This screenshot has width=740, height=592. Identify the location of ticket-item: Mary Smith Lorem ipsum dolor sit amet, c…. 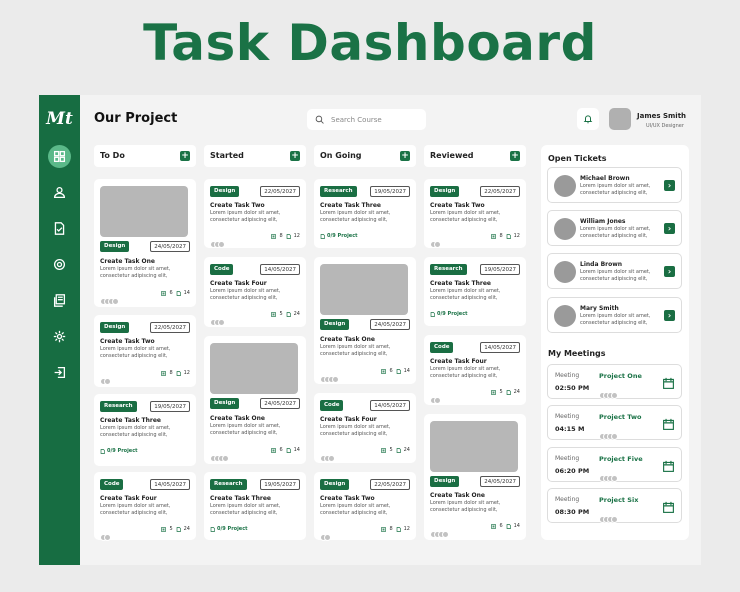
(614, 315).